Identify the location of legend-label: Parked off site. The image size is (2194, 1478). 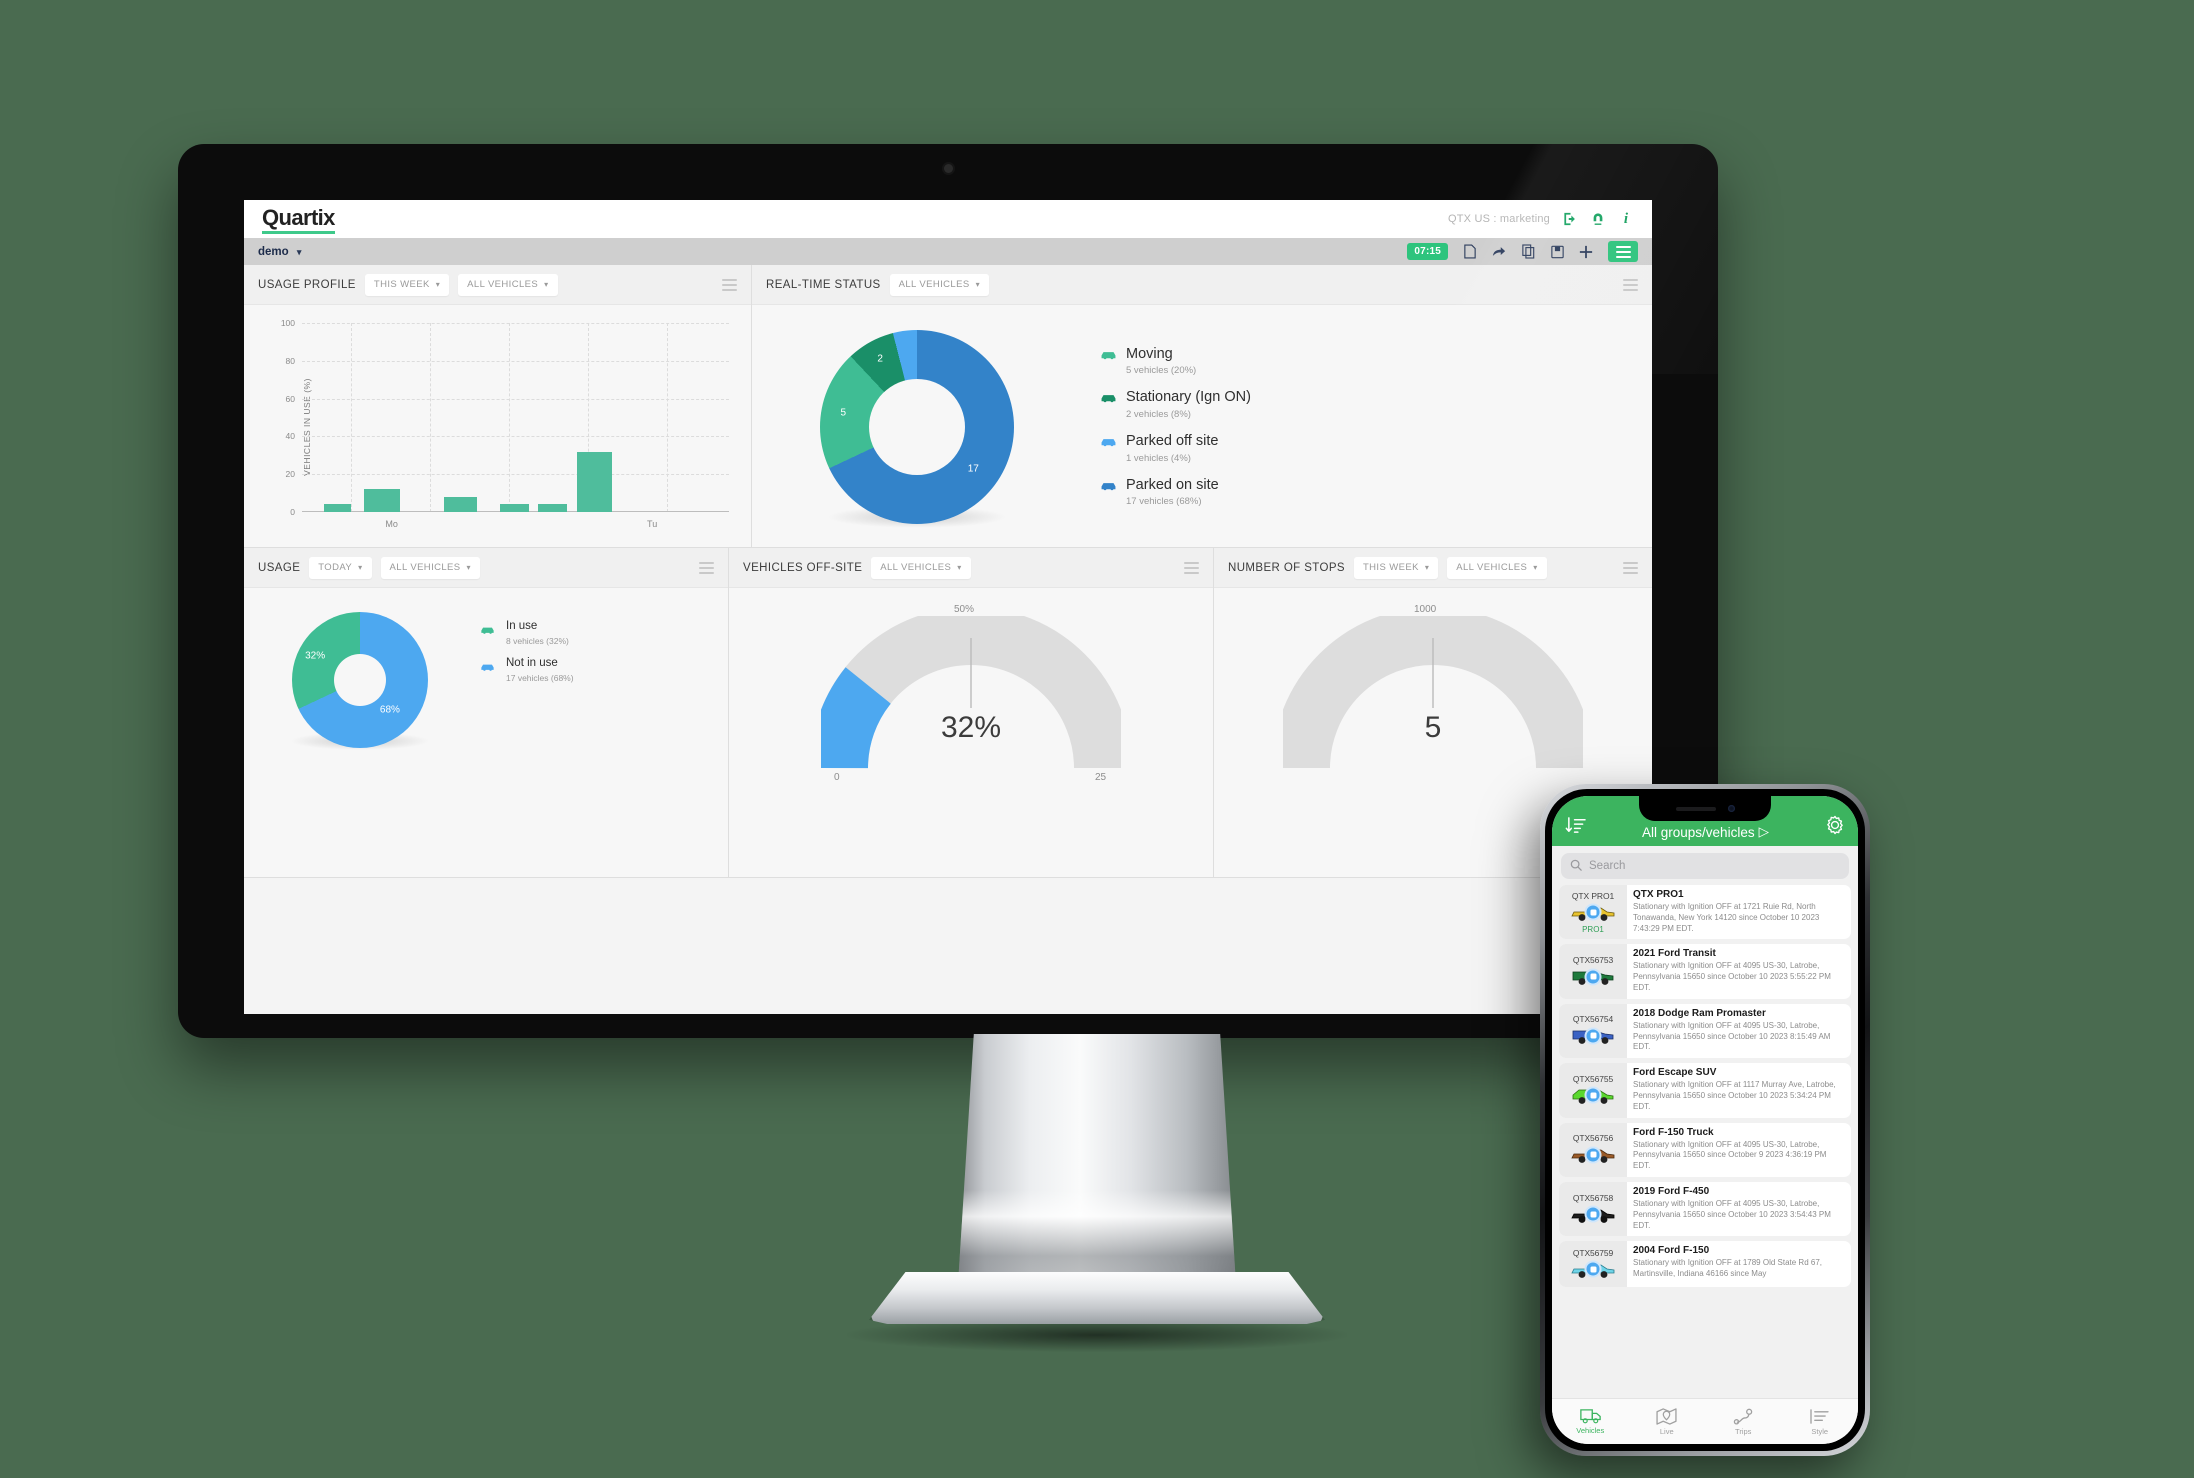
(1172, 441).